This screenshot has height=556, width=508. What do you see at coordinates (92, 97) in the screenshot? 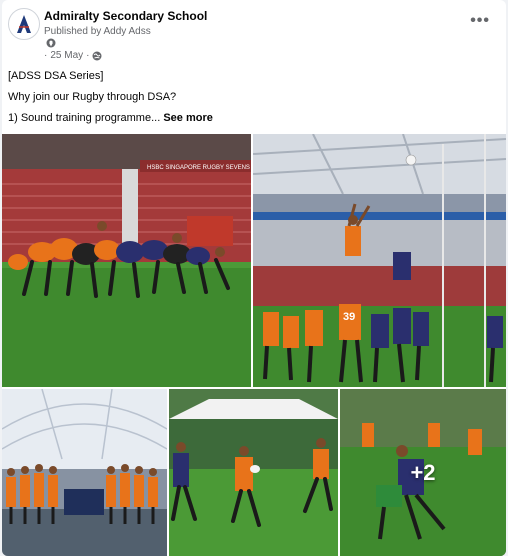
I see `post-text-line-2: Why join our Rugby through DSA?` at bounding box center [92, 97].